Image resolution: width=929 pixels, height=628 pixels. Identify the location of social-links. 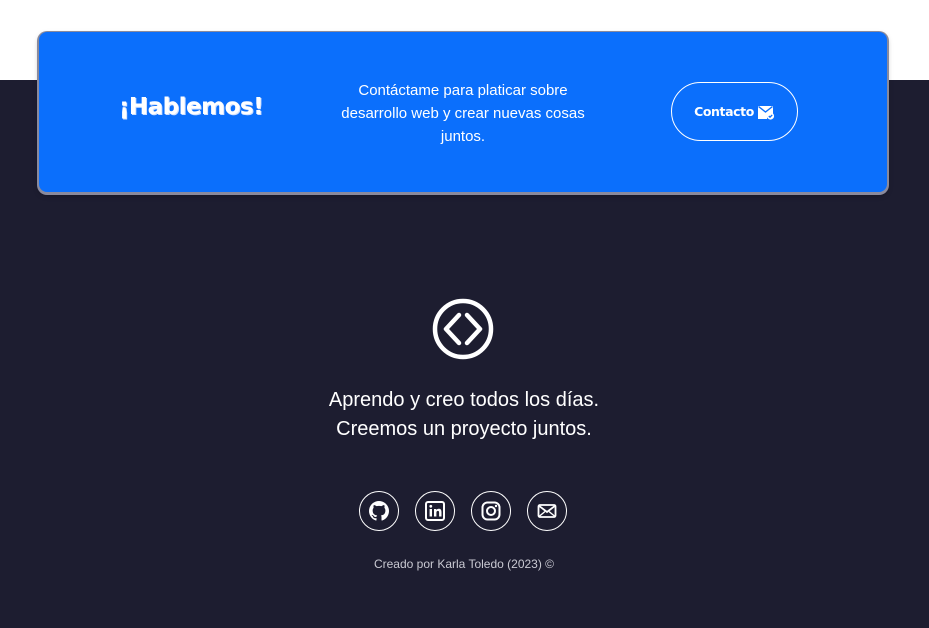
(463, 511).